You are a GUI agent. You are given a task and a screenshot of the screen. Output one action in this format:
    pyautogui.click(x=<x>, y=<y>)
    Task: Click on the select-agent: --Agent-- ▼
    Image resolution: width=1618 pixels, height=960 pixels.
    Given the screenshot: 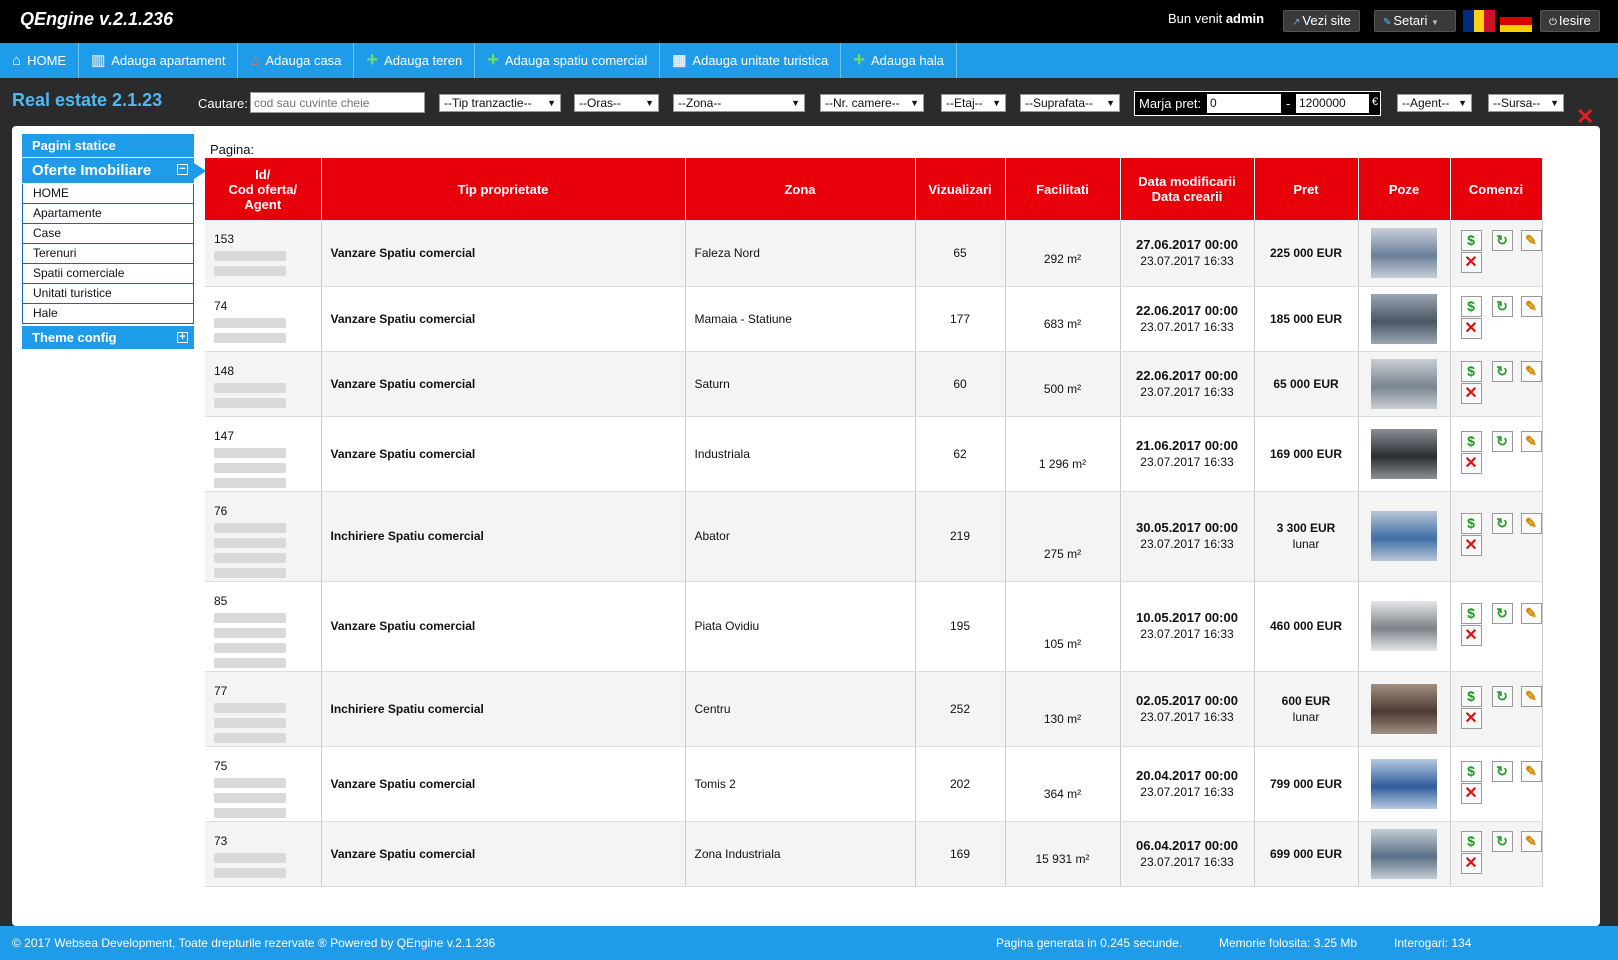 What is the action you would take?
    pyautogui.click(x=1434, y=103)
    